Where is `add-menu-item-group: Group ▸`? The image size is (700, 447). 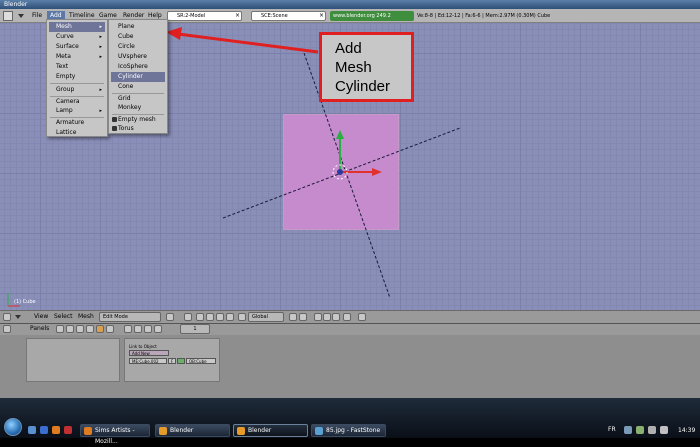 add-menu-item-group: Group ▸ is located at coordinates (77, 90).